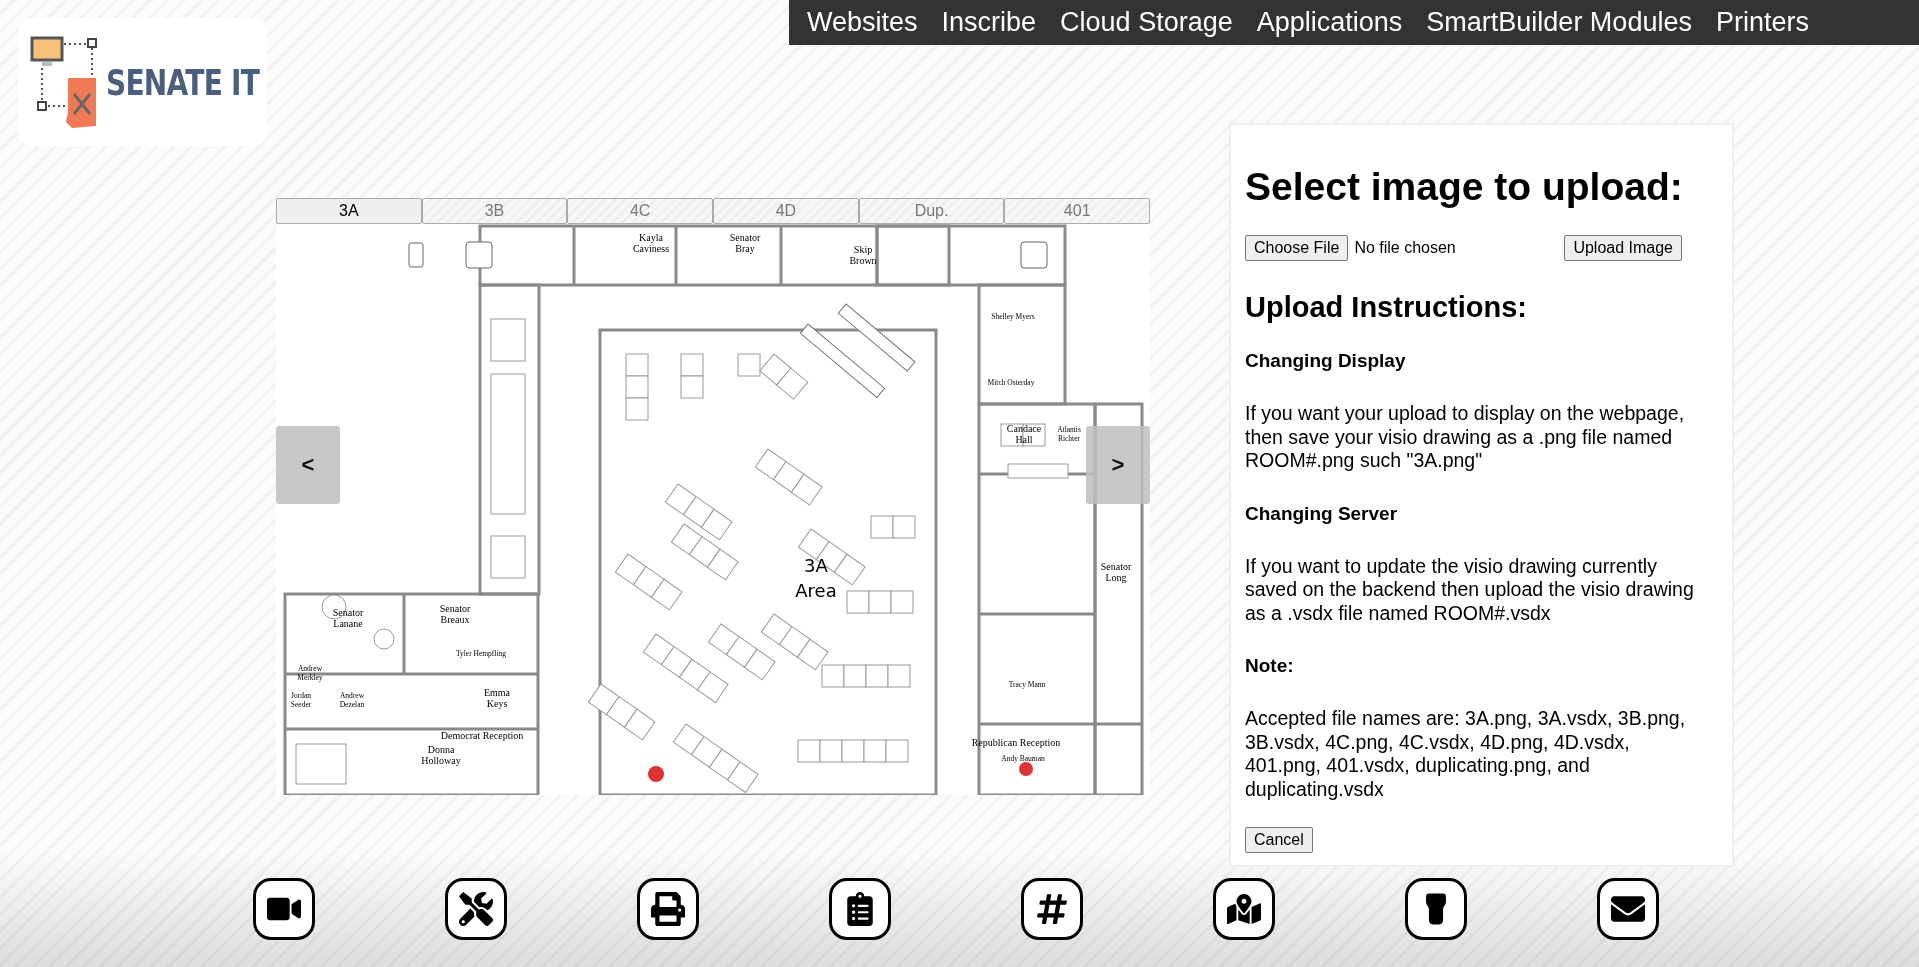  Describe the element at coordinates (651, 243) in the screenshot. I see `room-label: Kayla Caviness` at that location.